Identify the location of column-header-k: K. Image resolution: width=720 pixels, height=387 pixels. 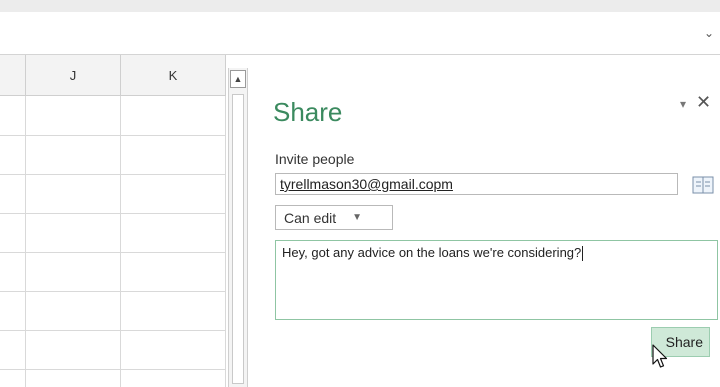
(173, 75).